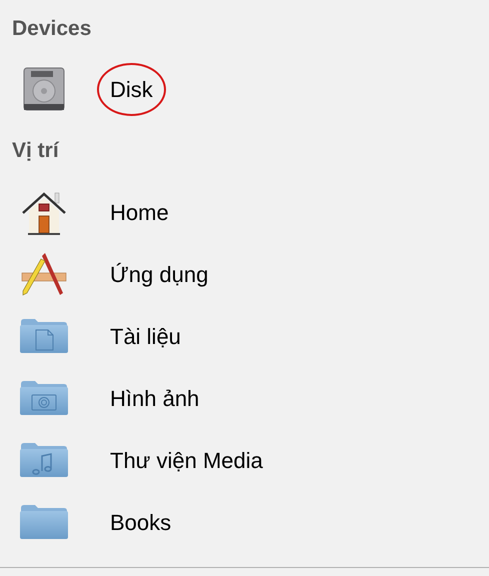  Describe the element at coordinates (186, 460) in the screenshot. I see `sidebar-item: Thư viện Media` at that location.